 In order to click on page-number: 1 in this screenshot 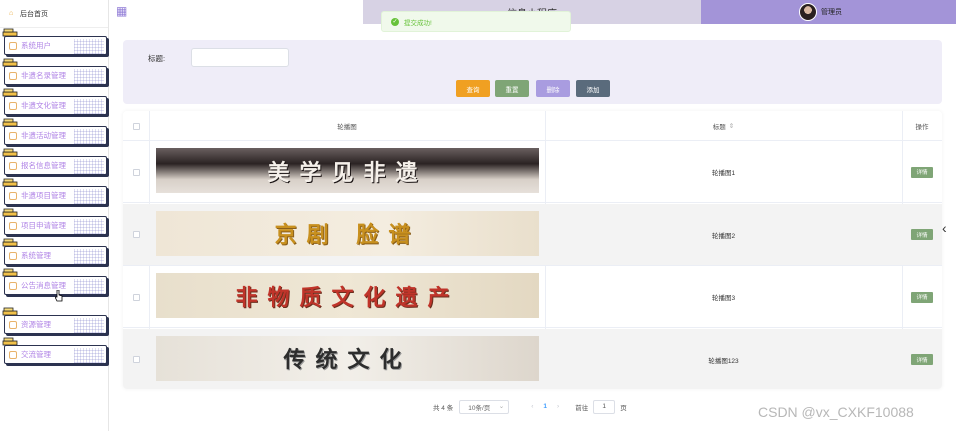, I will do `click(545, 406)`.